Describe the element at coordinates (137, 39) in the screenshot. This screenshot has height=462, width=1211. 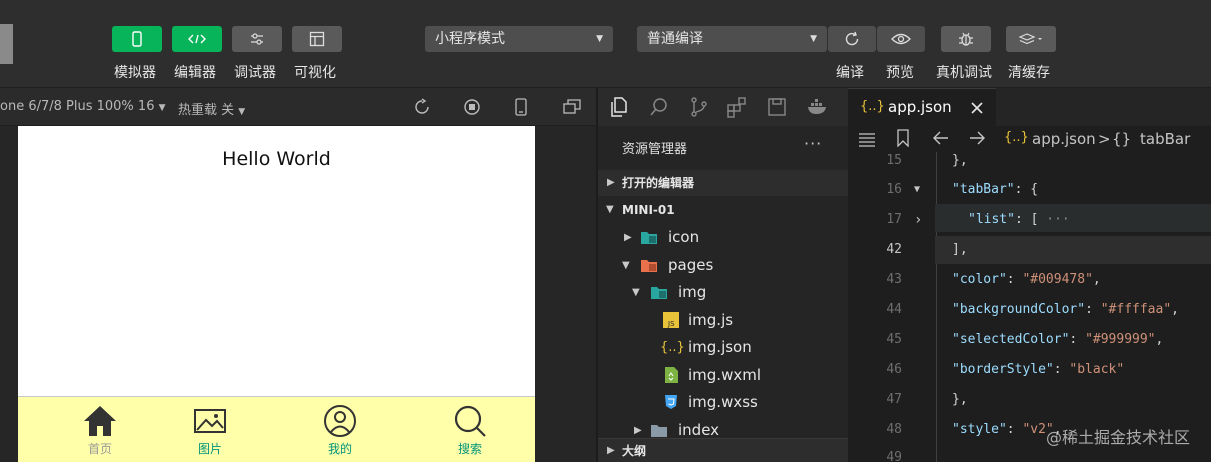
I see `simulator-button` at that location.